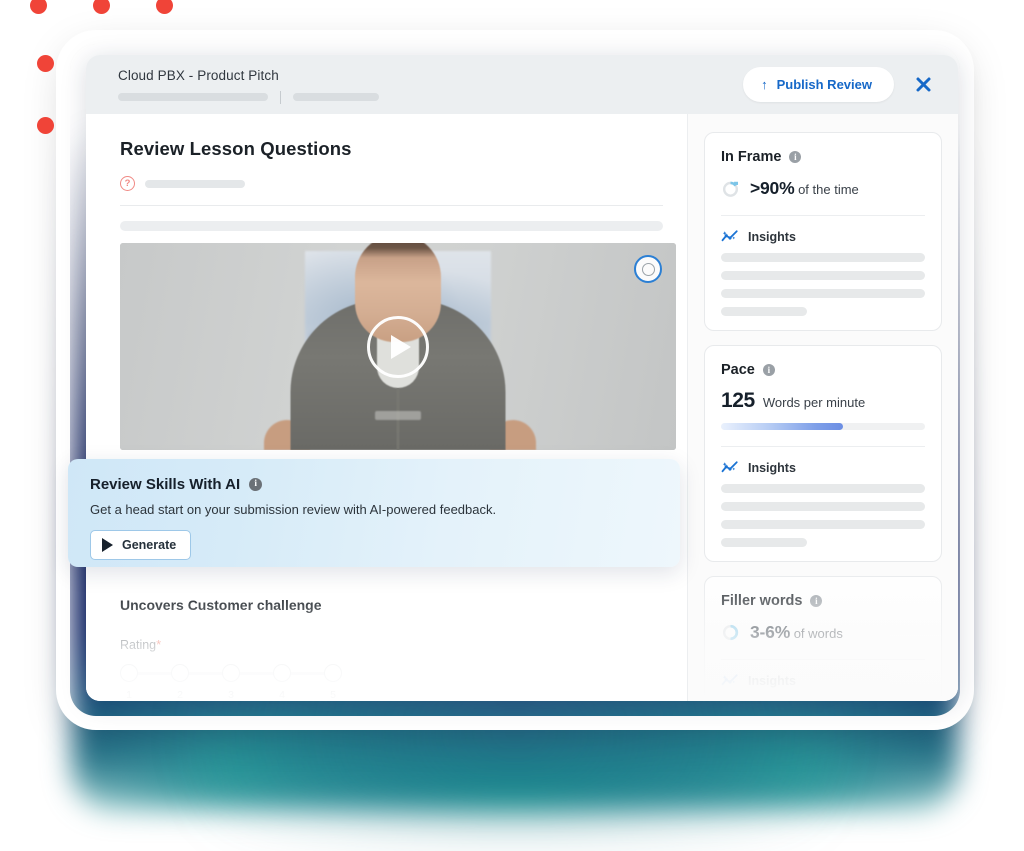  I want to click on metric-value: 3-6%, so click(770, 632).